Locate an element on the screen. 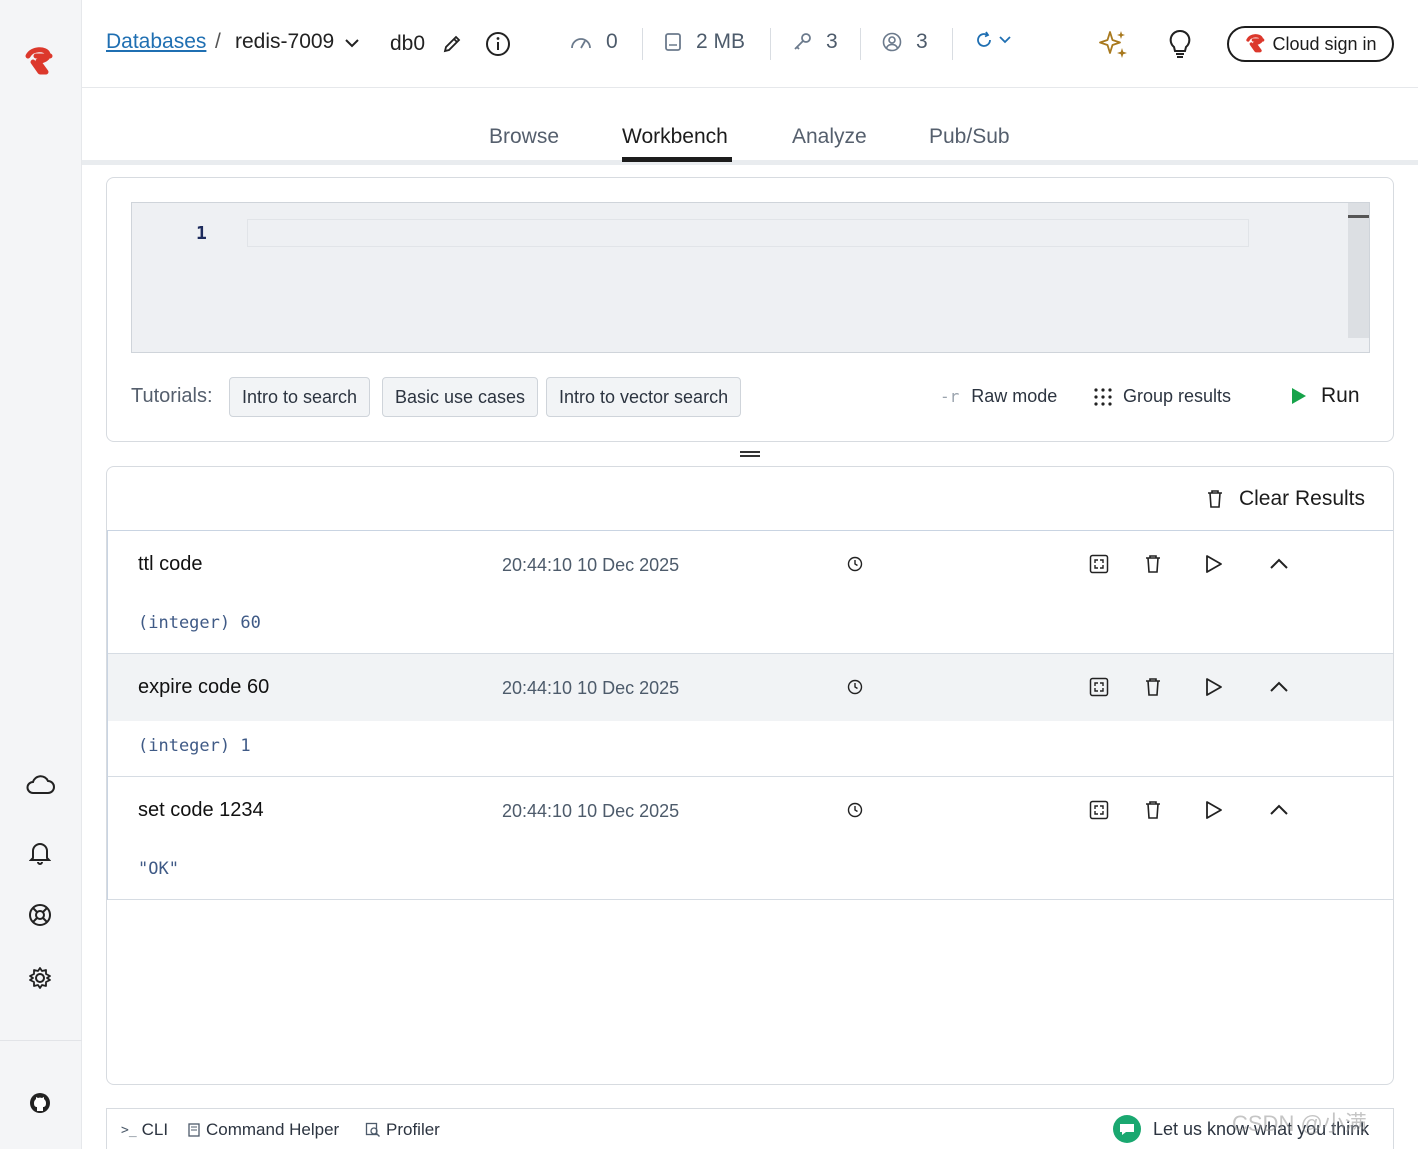 This screenshot has height=1149, width=1418. result-header: ttl code 20:44:10 10 Dec 2025 is located at coordinates (750, 564).